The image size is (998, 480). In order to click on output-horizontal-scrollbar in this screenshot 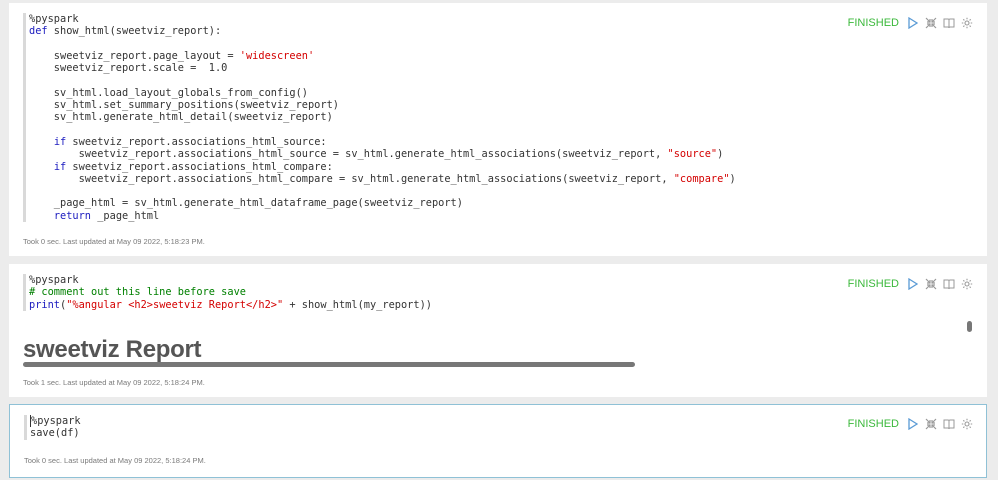, I will do `click(329, 364)`.